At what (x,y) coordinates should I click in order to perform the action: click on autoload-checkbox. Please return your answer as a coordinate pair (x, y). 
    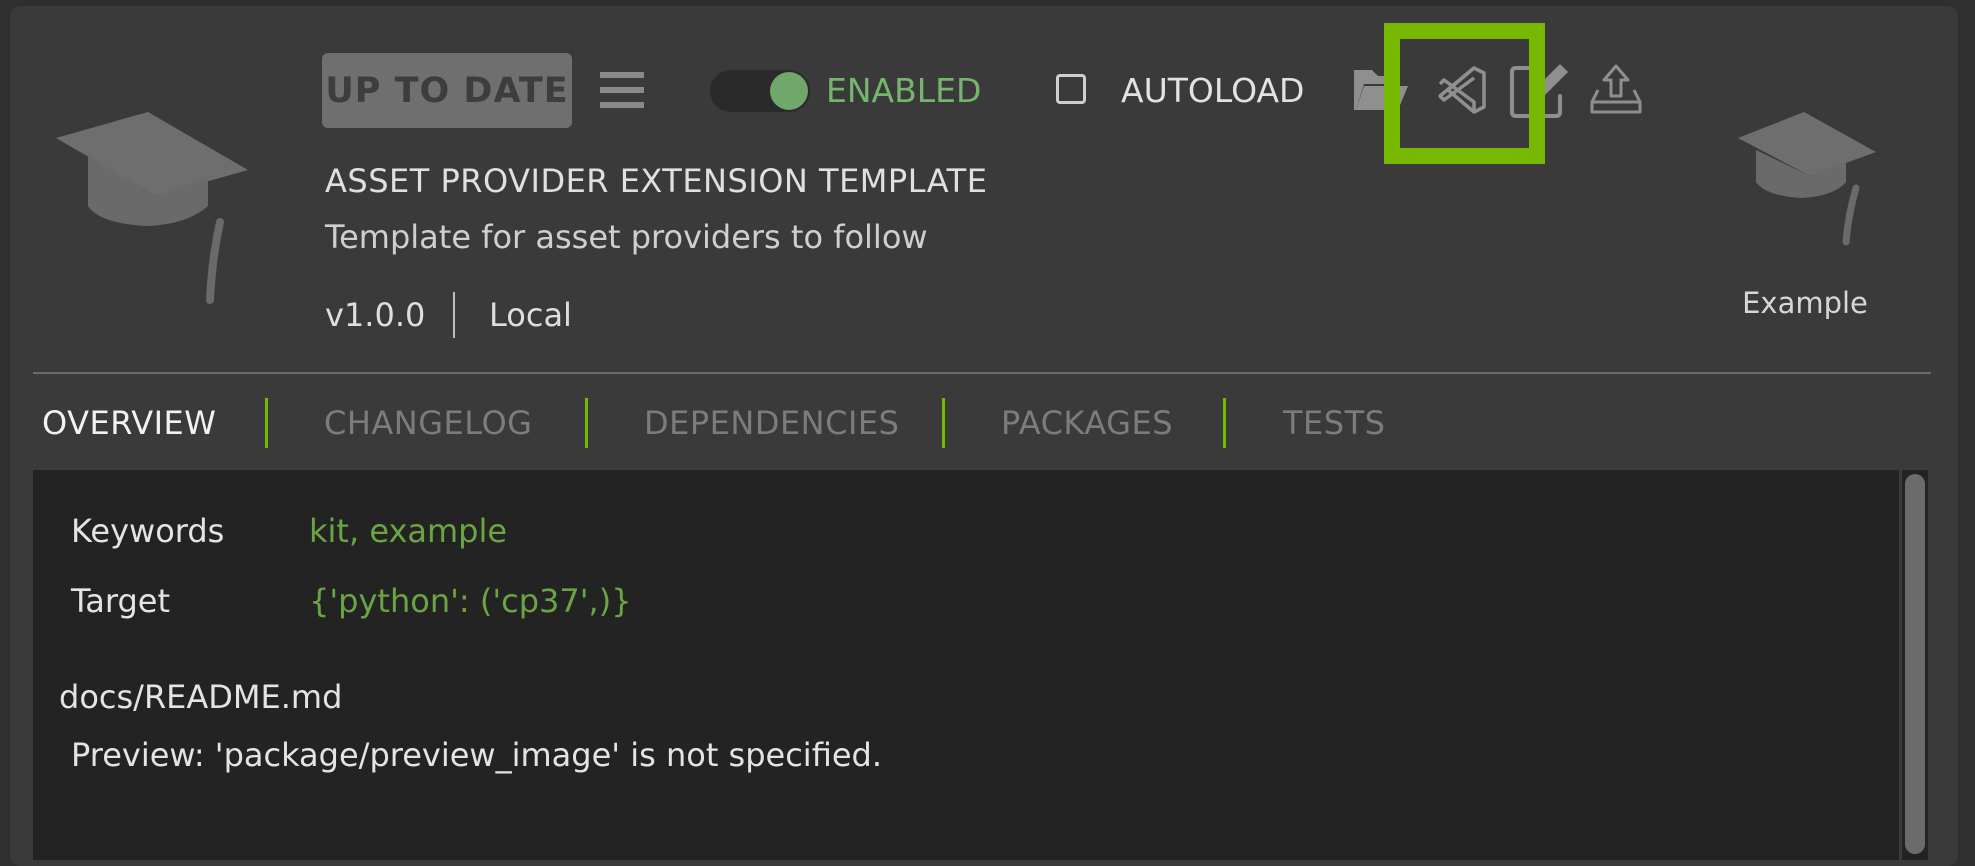
    Looking at the image, I should click on (1071, 89).